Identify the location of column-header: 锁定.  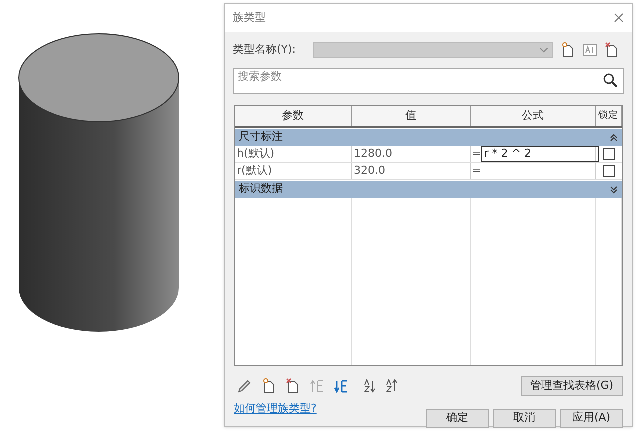
(609, 116).